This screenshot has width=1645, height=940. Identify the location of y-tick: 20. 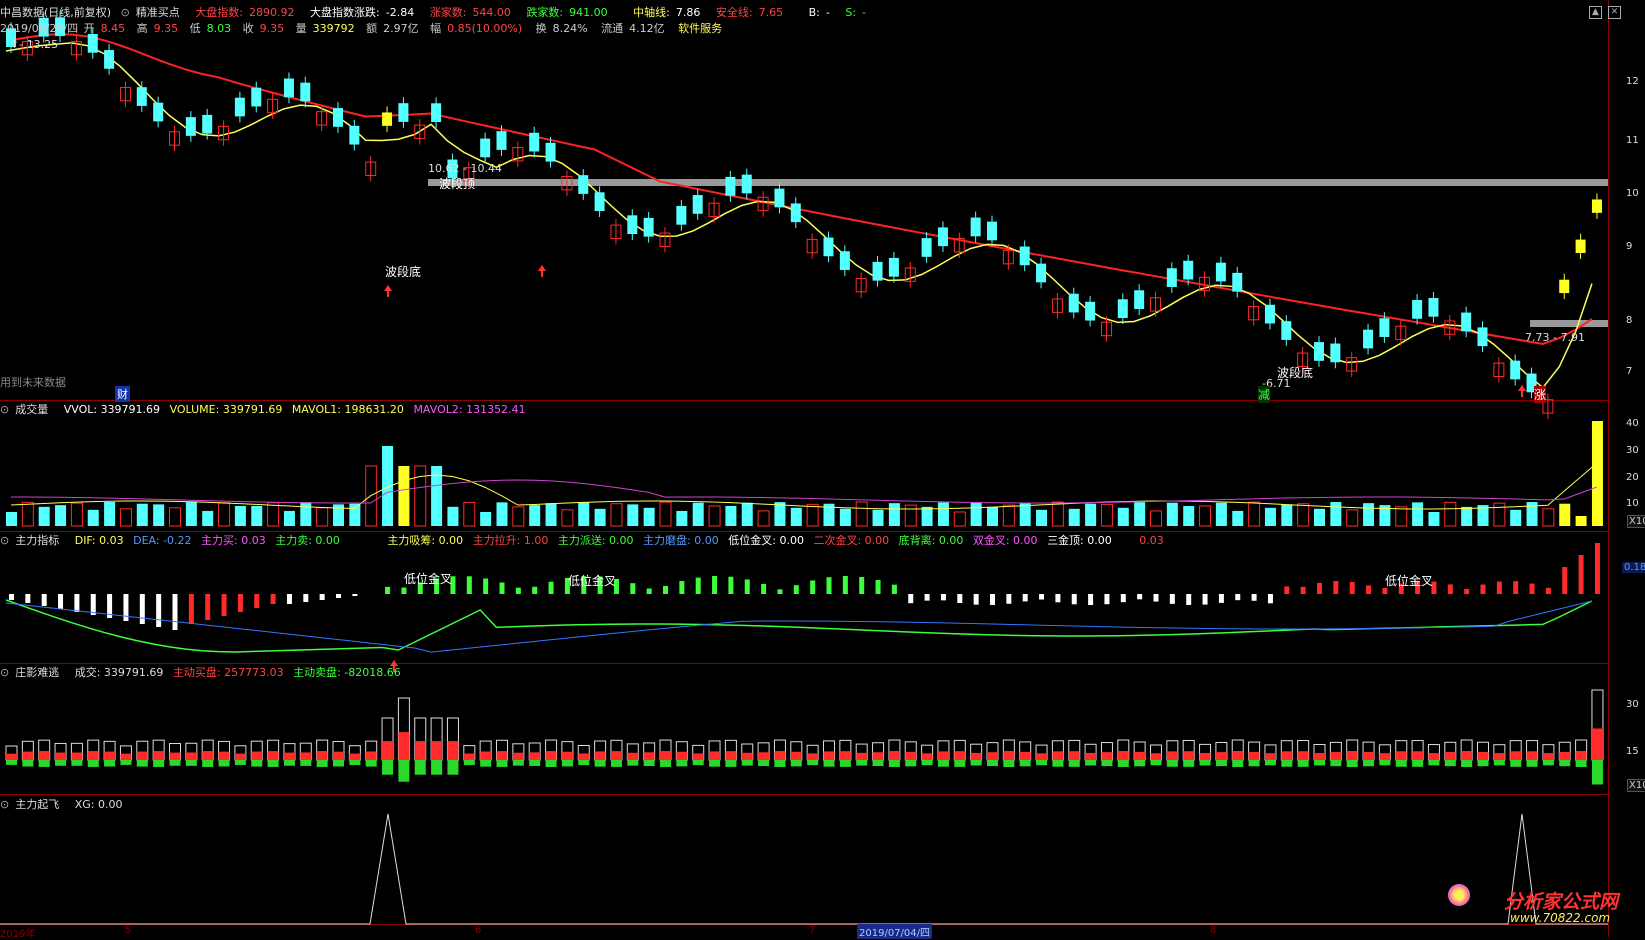
(1632, 477).